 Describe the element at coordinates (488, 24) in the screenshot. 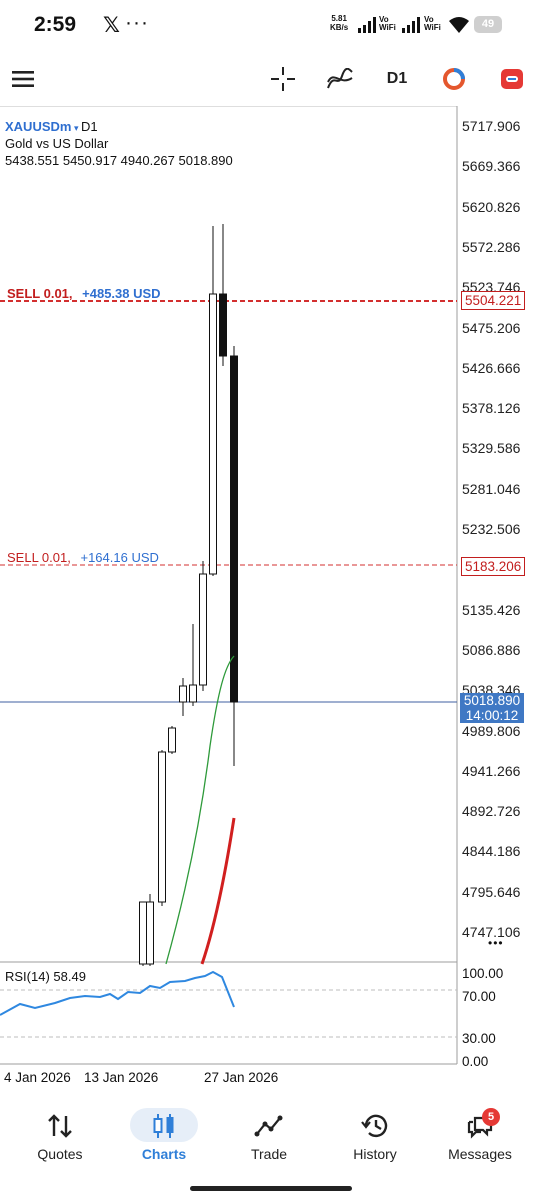

I see `battery-icon: 49` at that location.